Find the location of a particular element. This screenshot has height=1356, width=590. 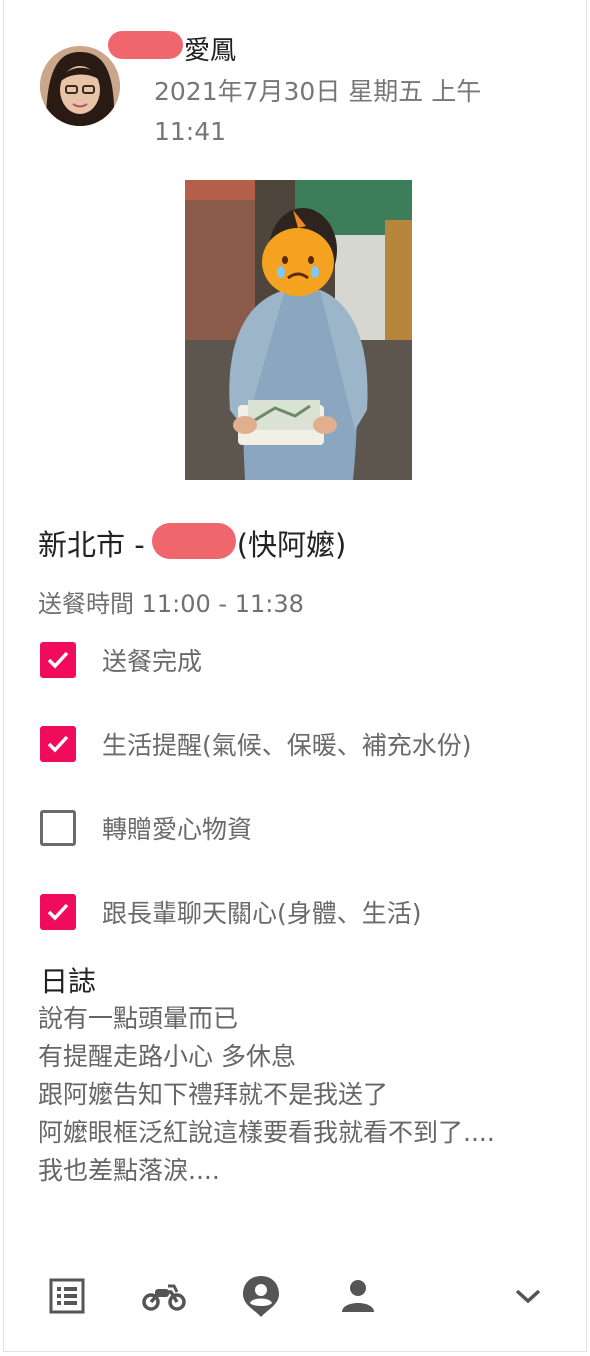

list-icon is located at coordinates (67, 1296).